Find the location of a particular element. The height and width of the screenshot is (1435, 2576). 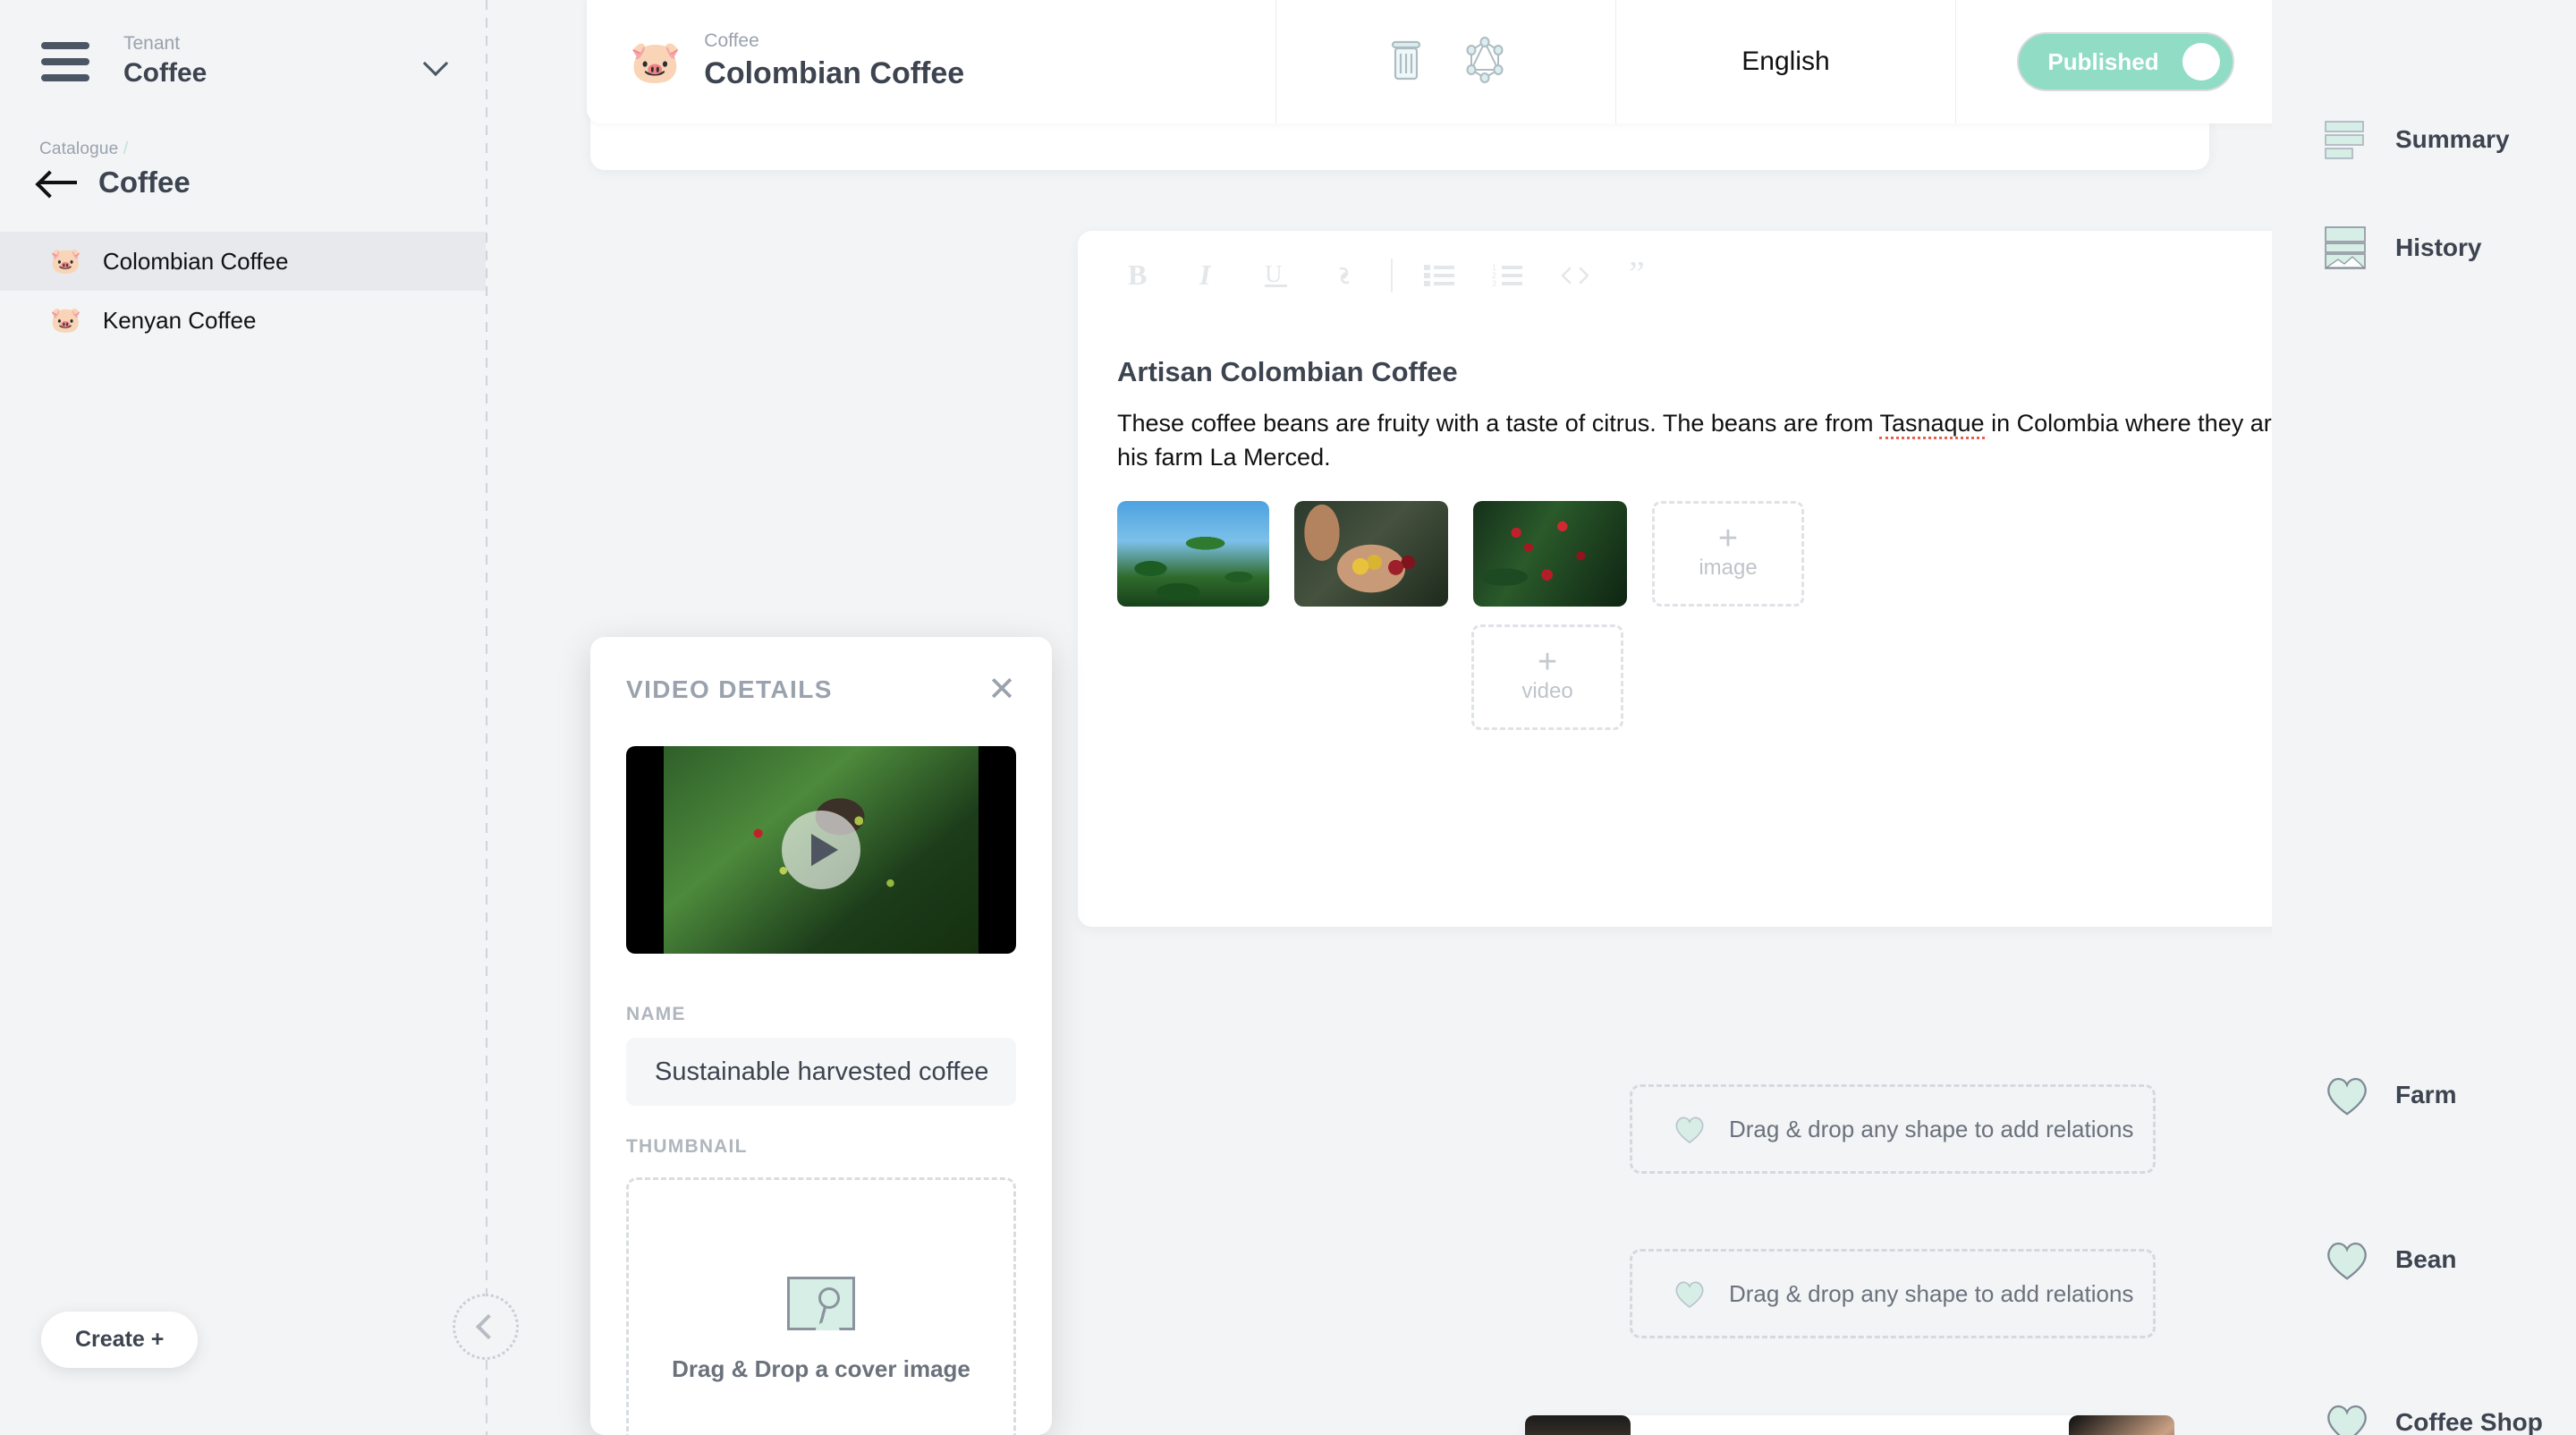

right-panel-item-coffee-shop: Coffee Shop is located at coordinates (2433, 1418).